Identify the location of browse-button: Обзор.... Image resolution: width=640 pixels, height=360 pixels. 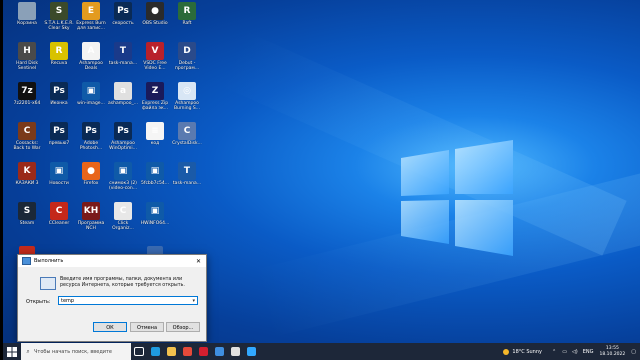
(183, 327).